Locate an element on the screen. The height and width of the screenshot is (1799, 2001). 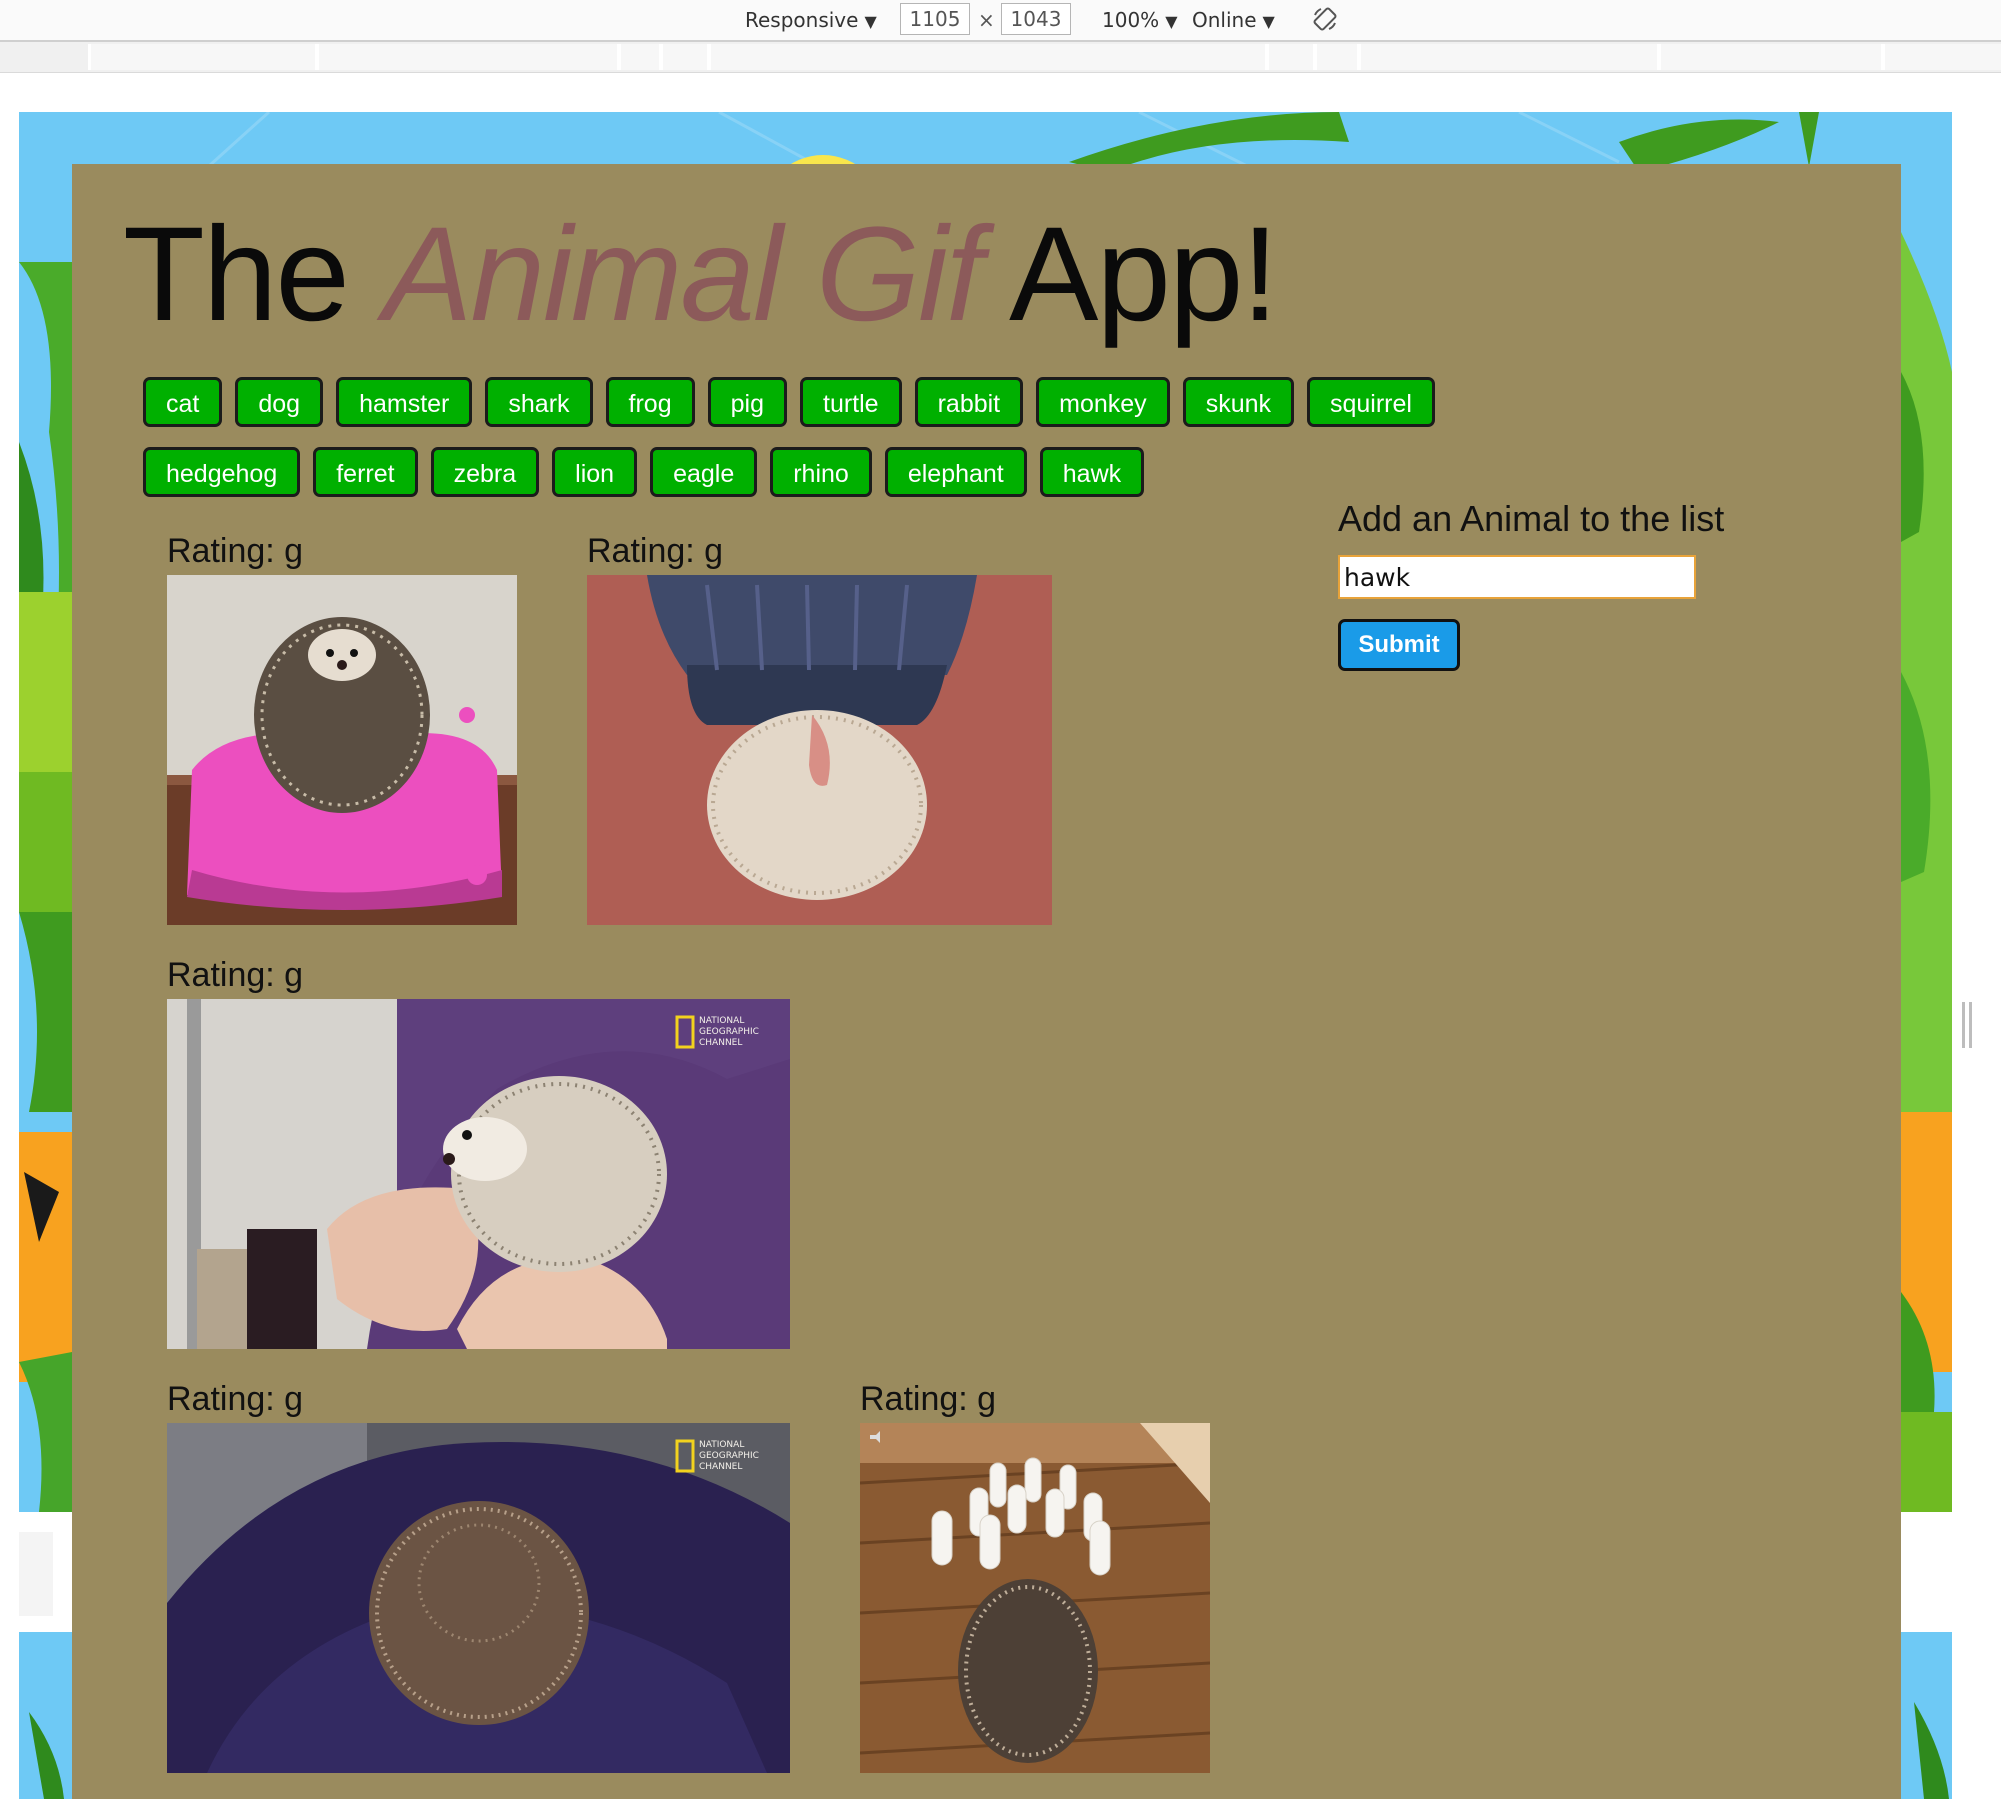
animal-button-turtle: turtle is located at coordinates (851, 402).